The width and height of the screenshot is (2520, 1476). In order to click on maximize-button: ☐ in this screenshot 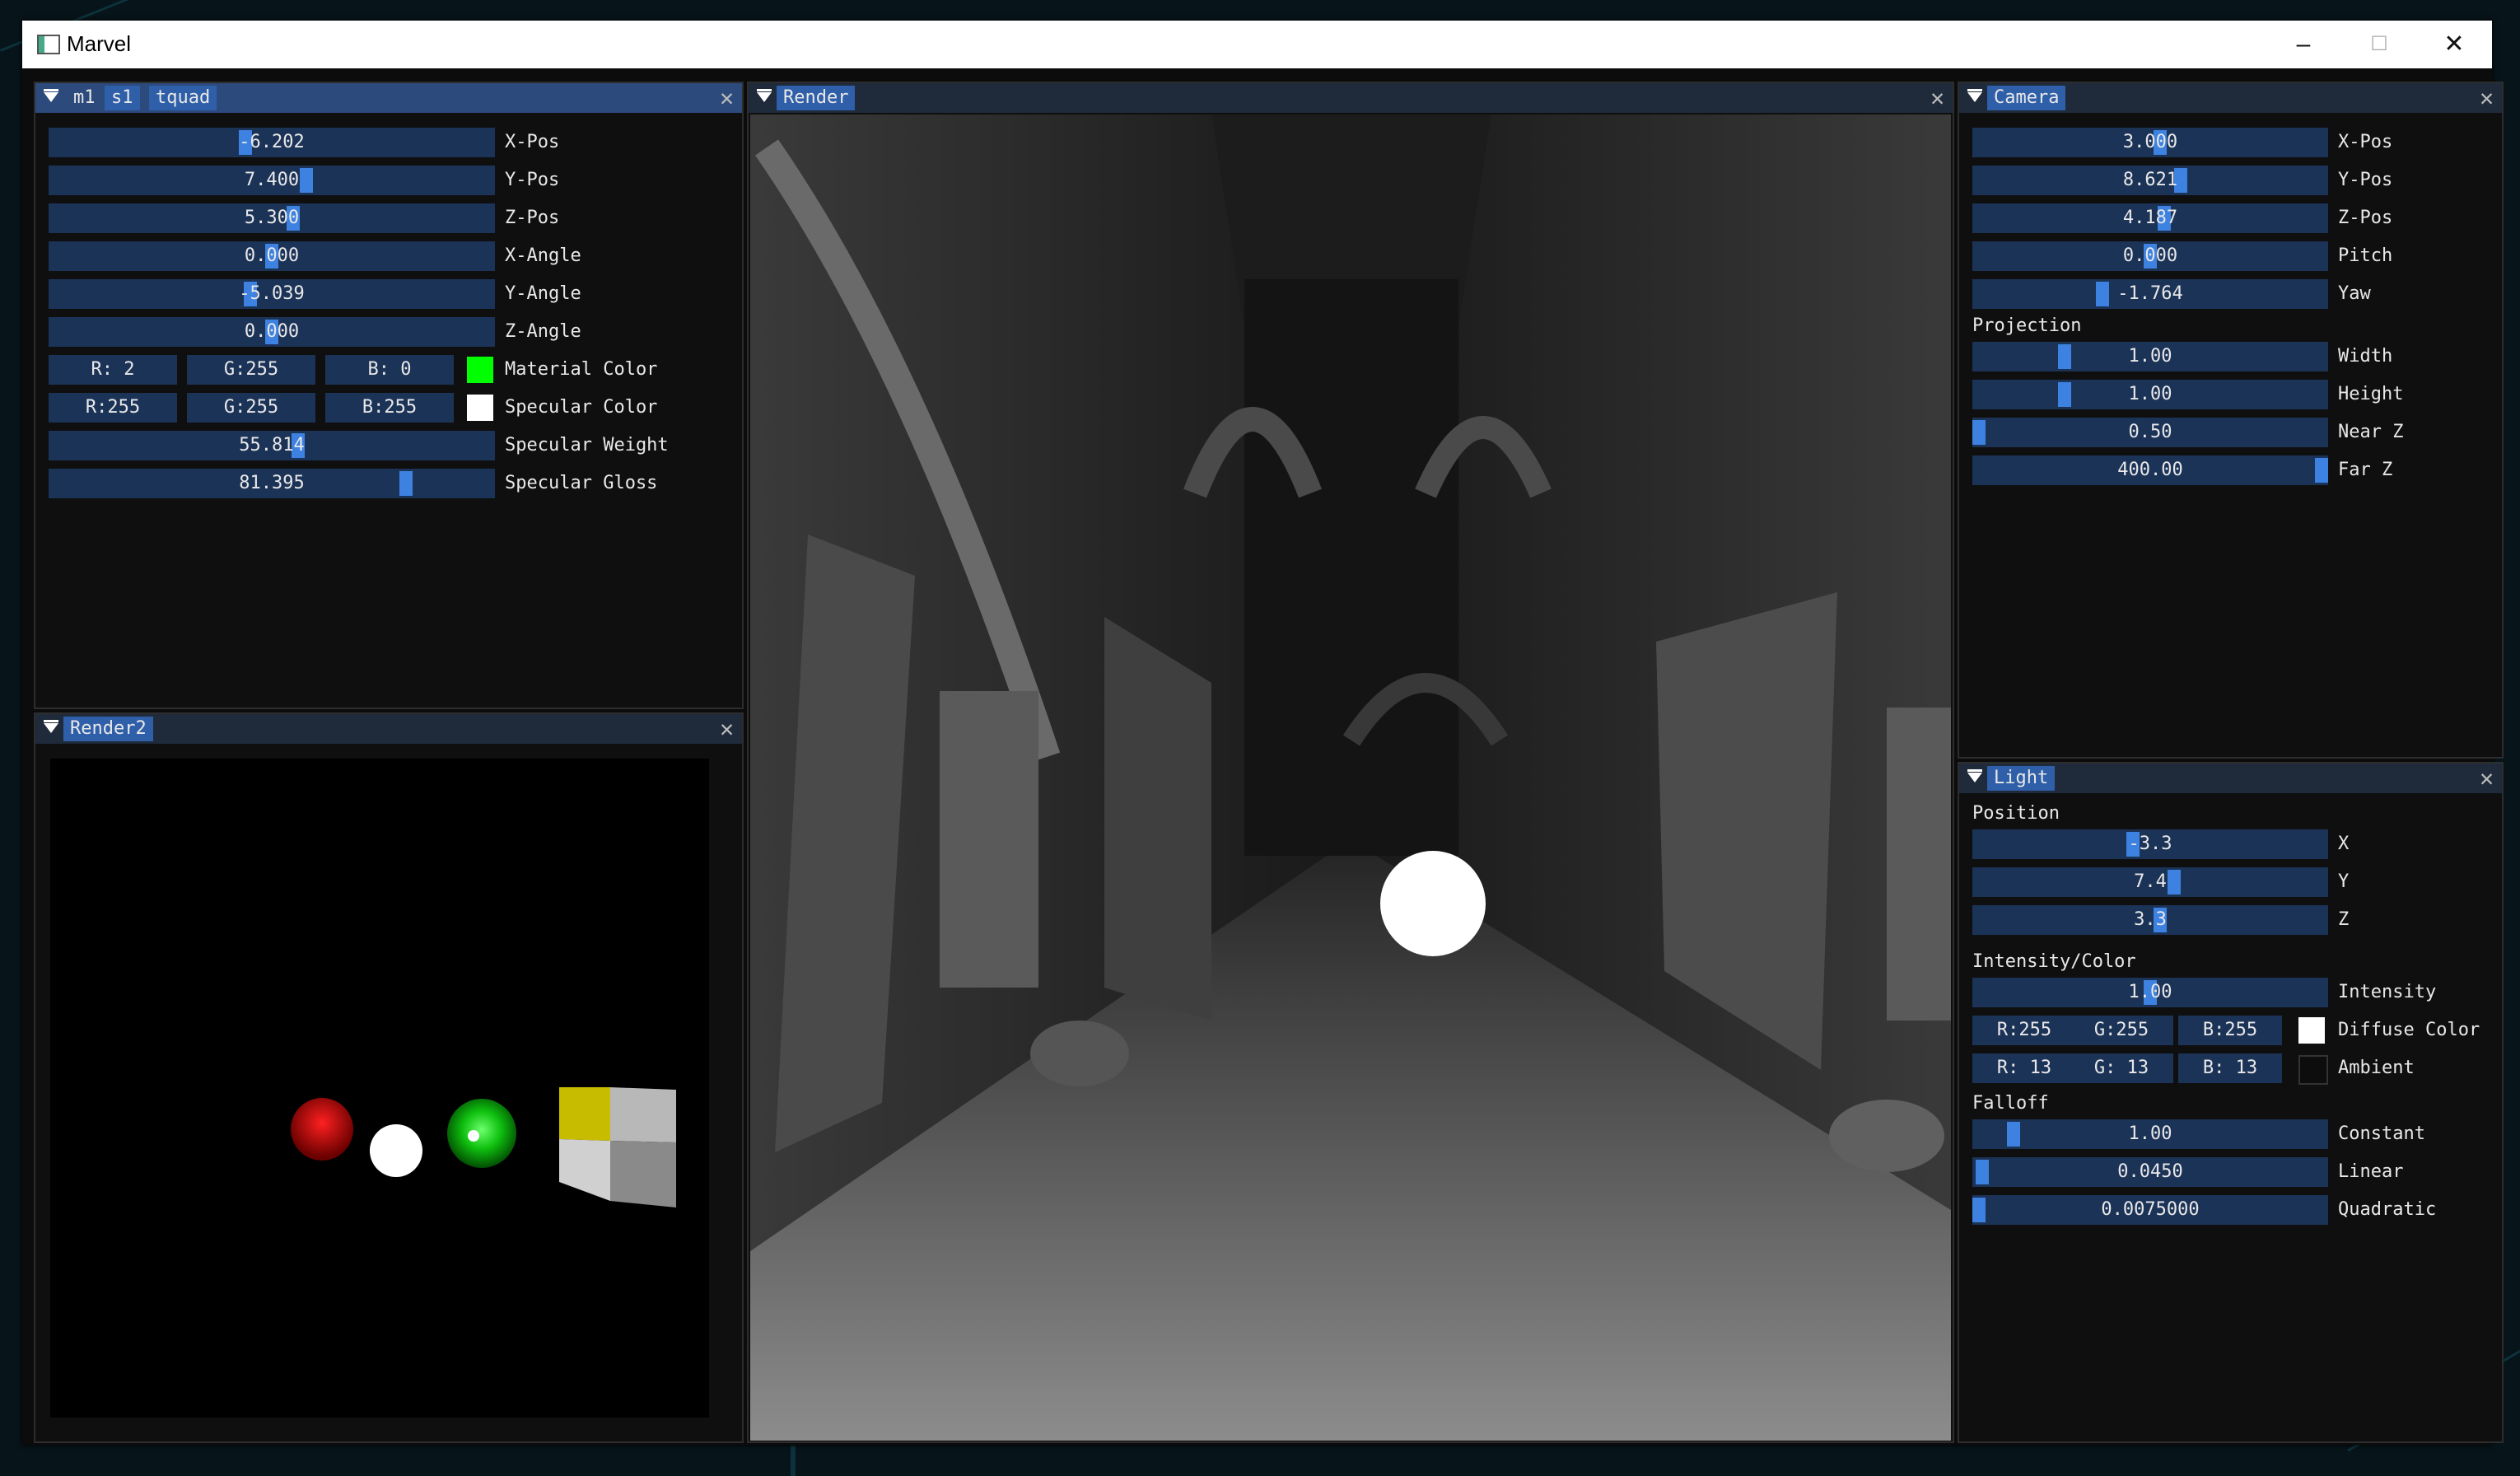, I will do `click(2379, 44)`.